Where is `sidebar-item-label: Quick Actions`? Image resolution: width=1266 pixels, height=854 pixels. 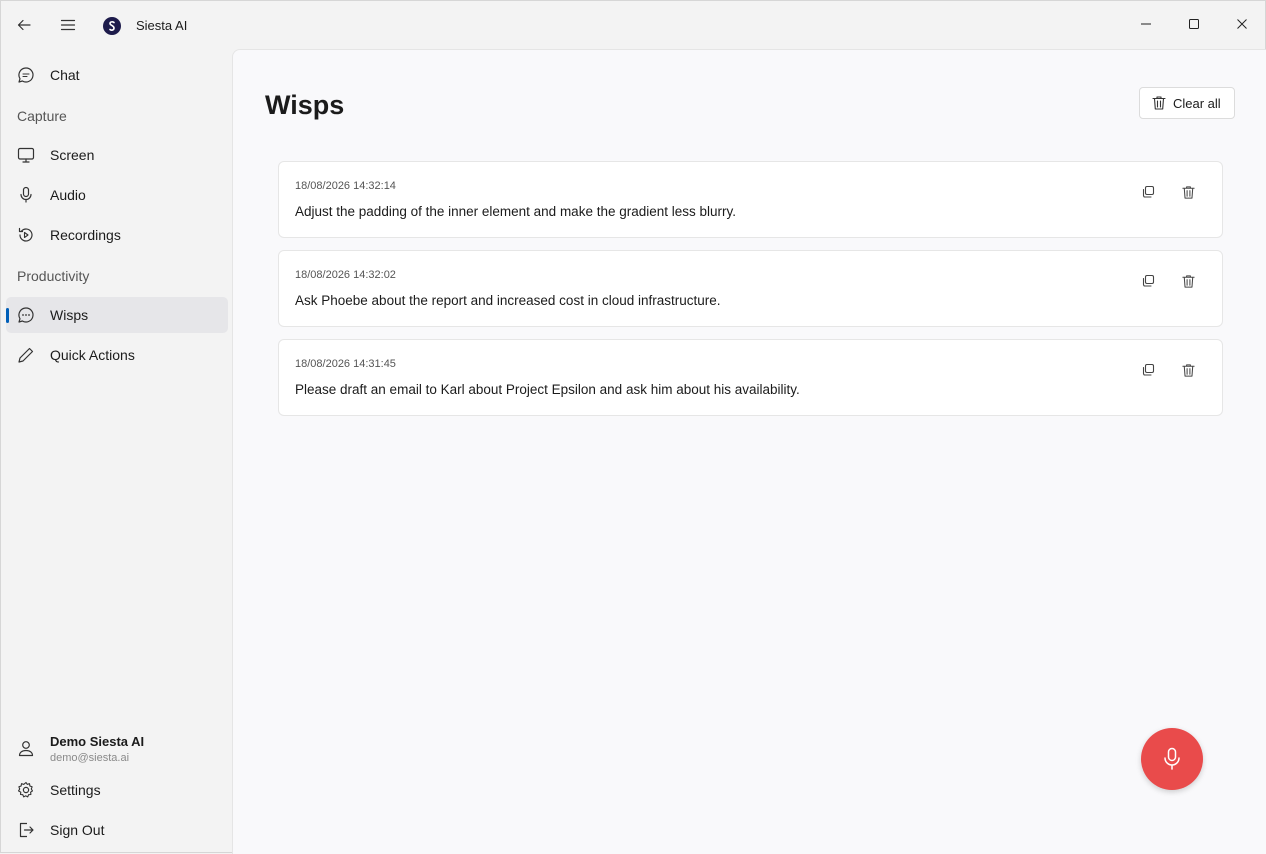 sidebar-item-label: Quick Actions is located at coordinates (92, 355).